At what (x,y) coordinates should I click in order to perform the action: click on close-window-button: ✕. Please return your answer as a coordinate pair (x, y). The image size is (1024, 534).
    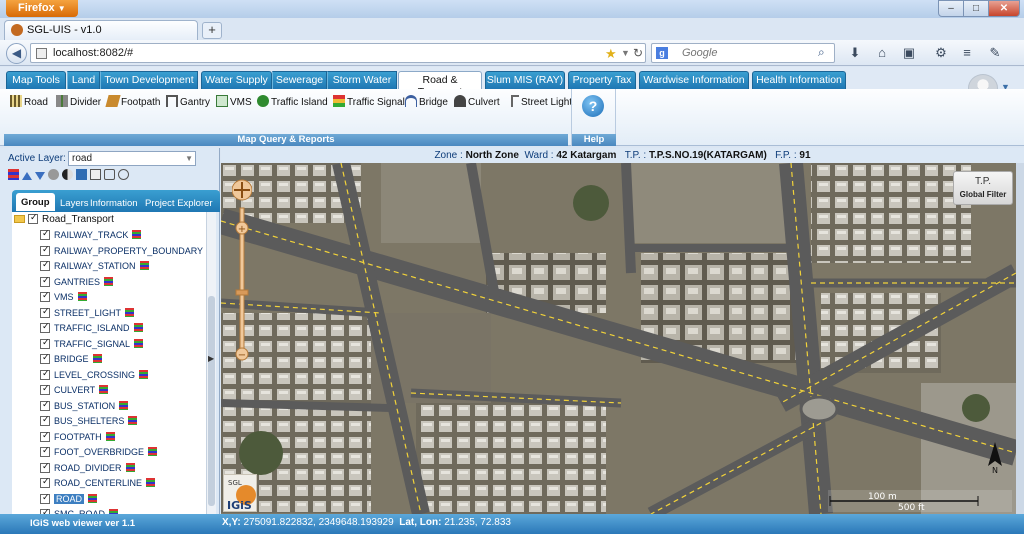
    Looking at the image, I should click on (1004, 8).